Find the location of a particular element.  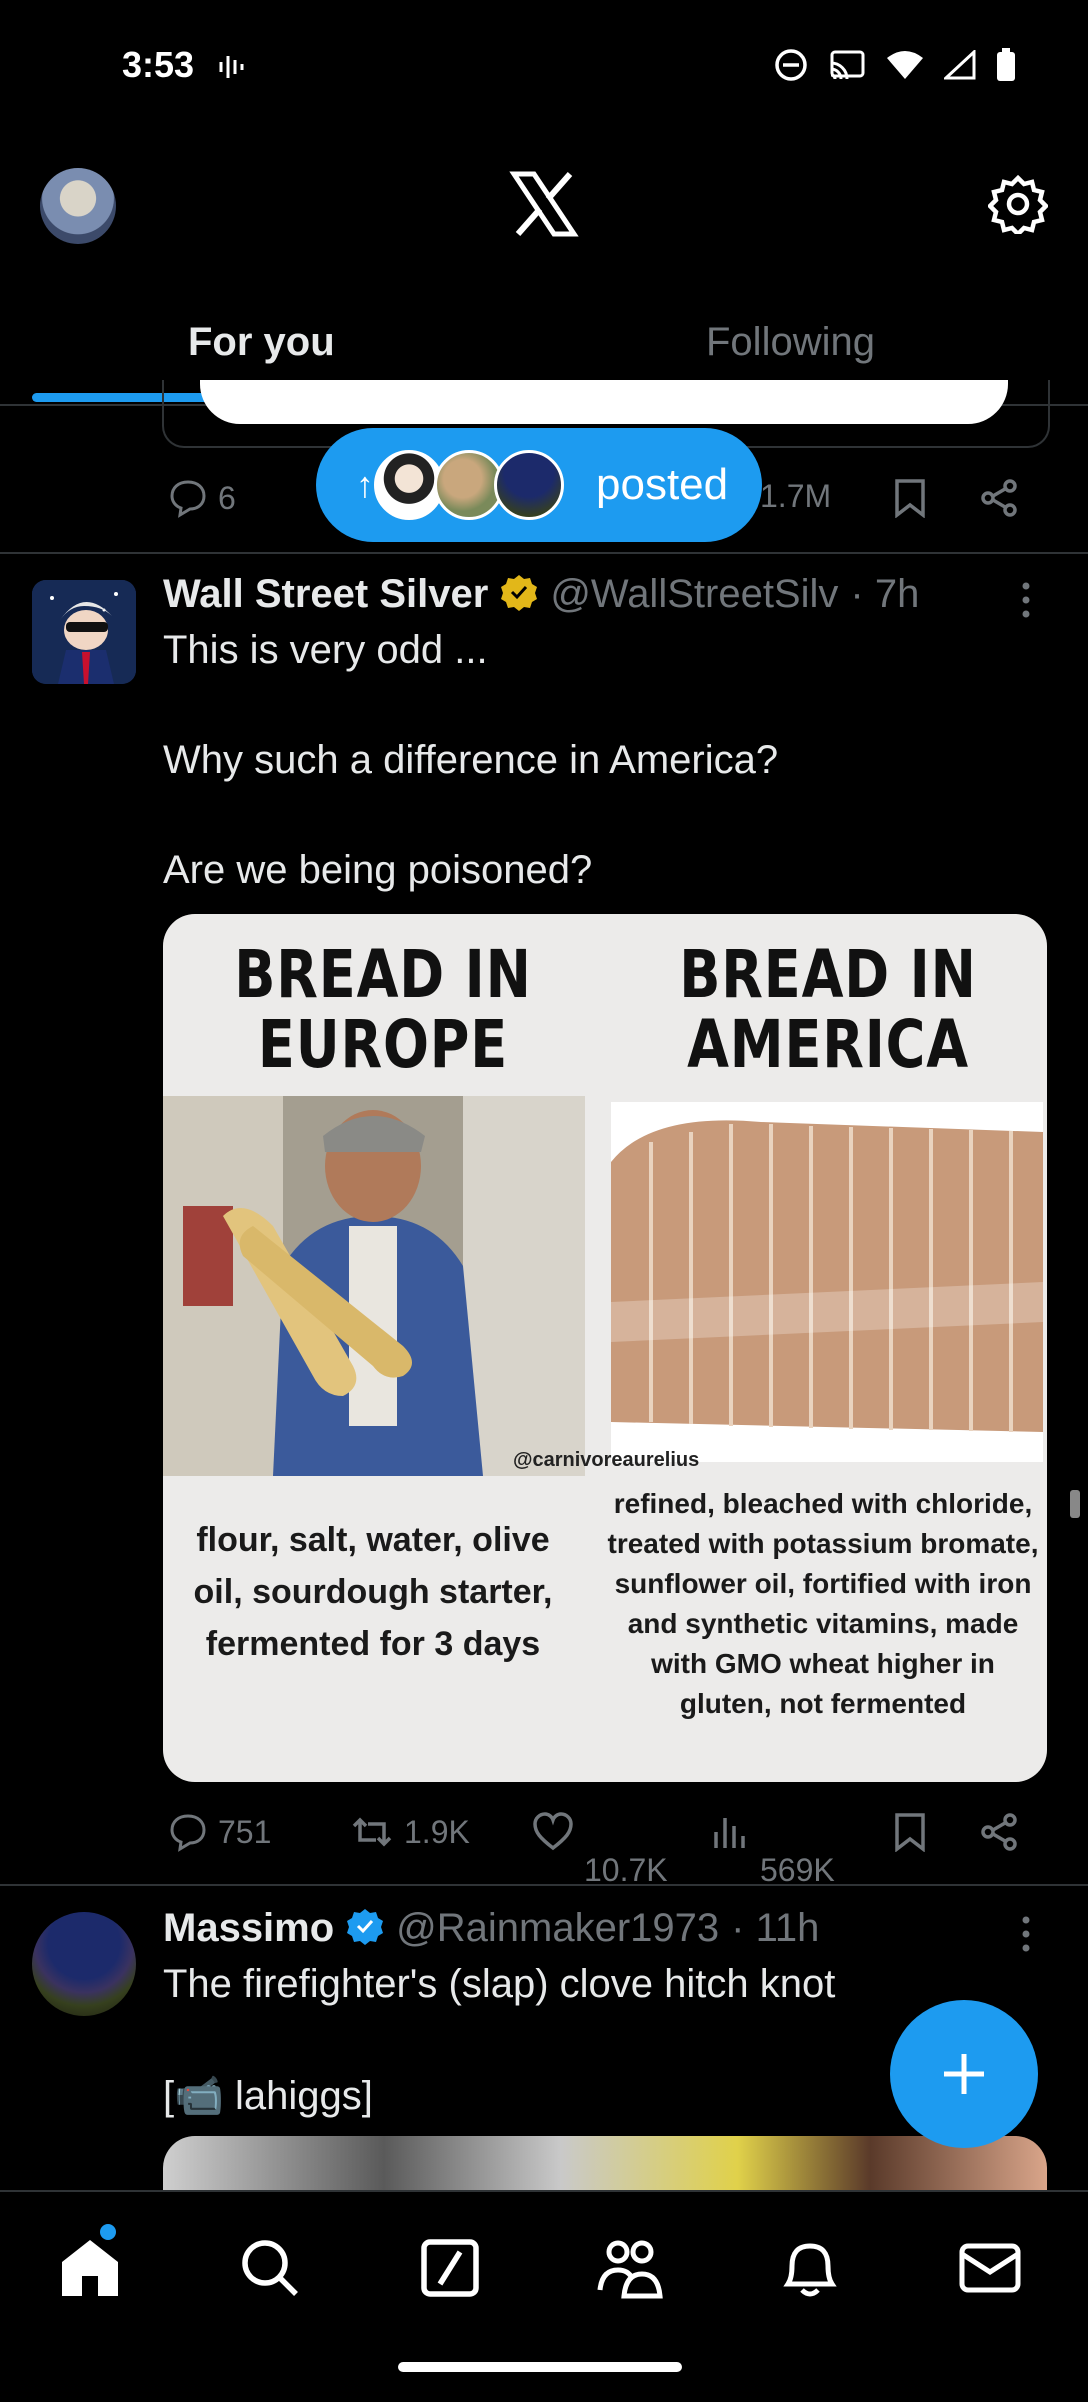

reply-count: 6 is located at coordinates (227, 497).